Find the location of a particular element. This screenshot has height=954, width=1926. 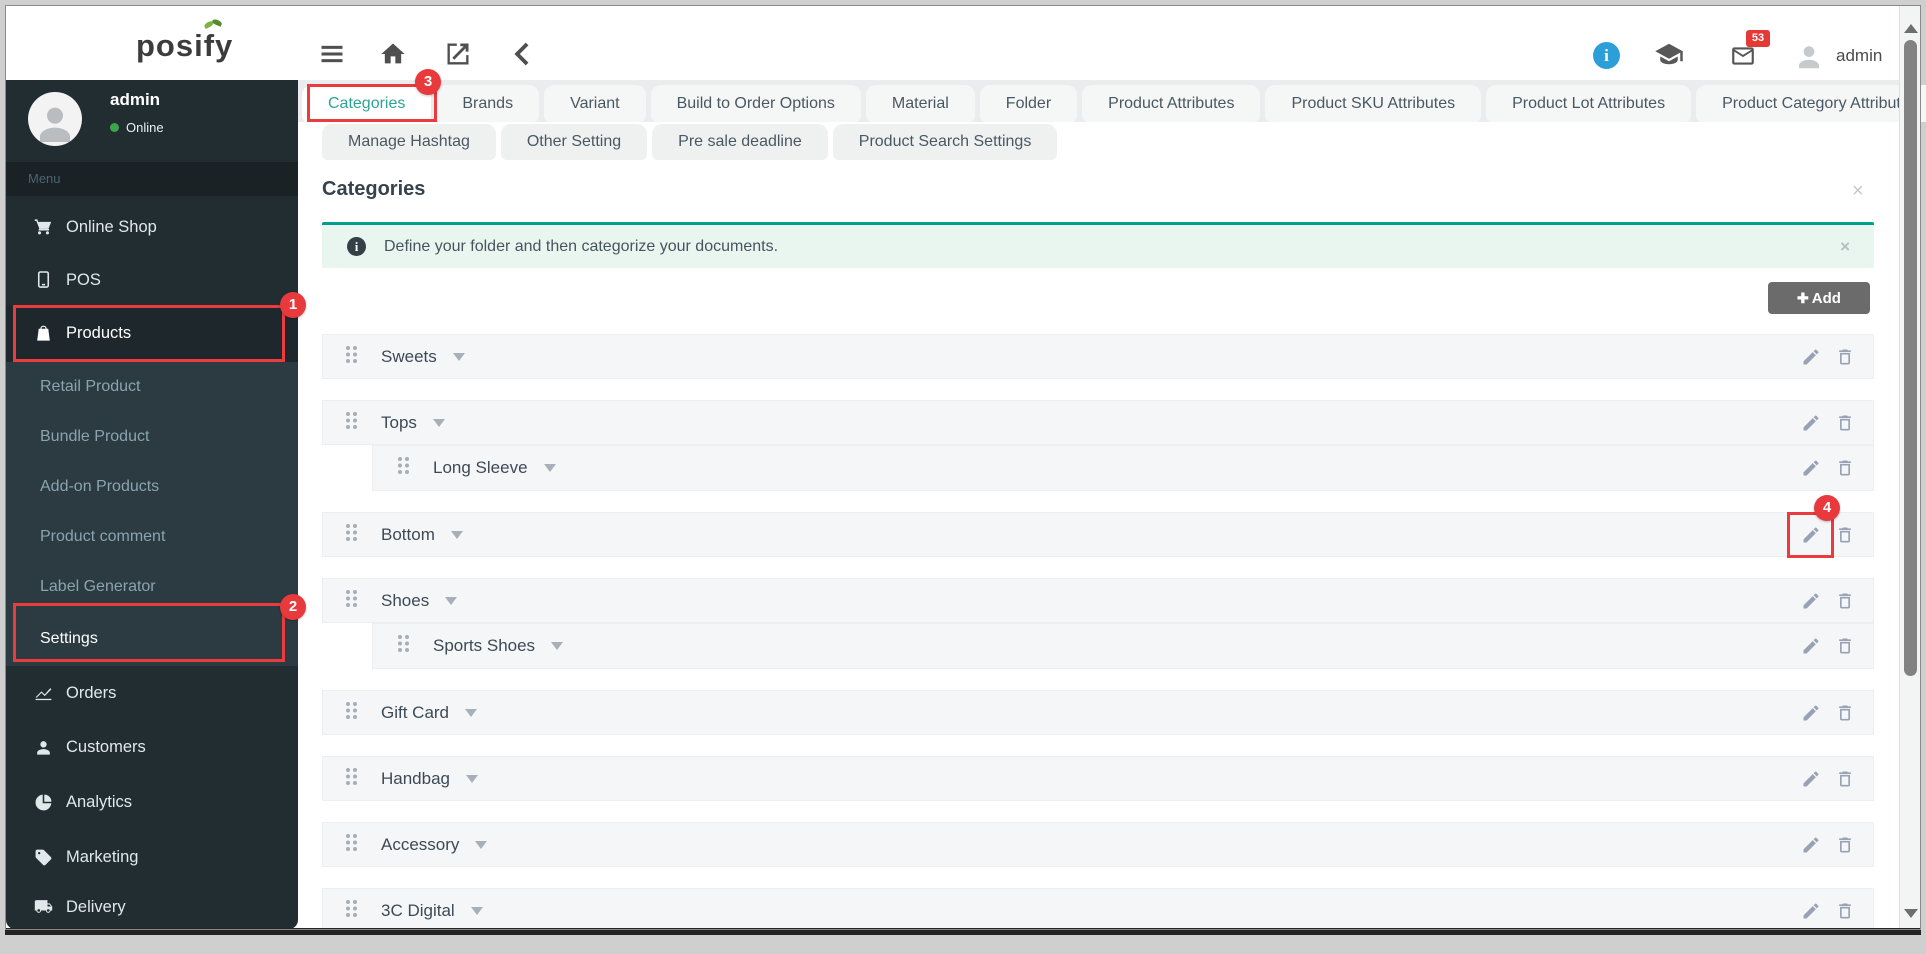

home-icon is located at coordinates (394, 55).